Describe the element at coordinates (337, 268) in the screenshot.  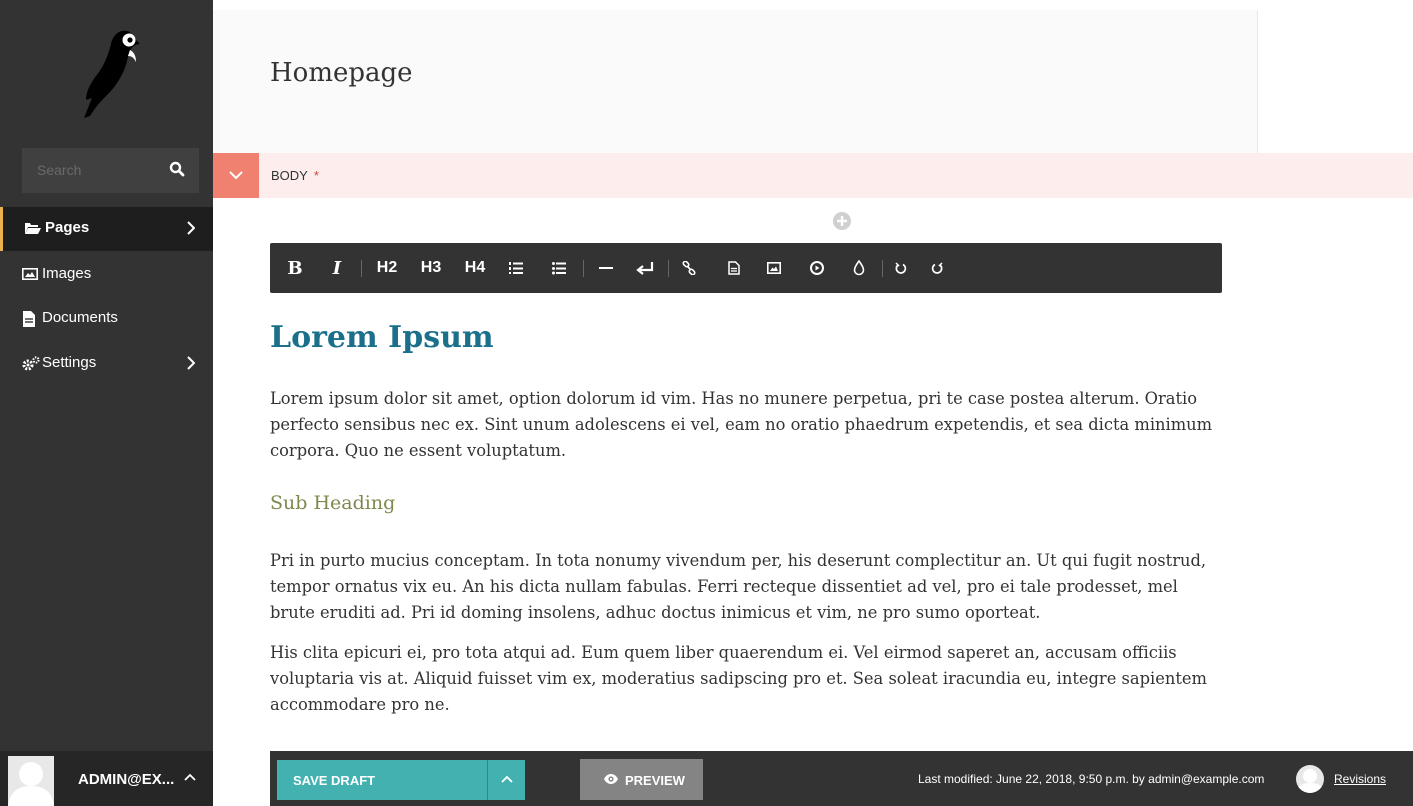
I see `italic-button: I` at that location.